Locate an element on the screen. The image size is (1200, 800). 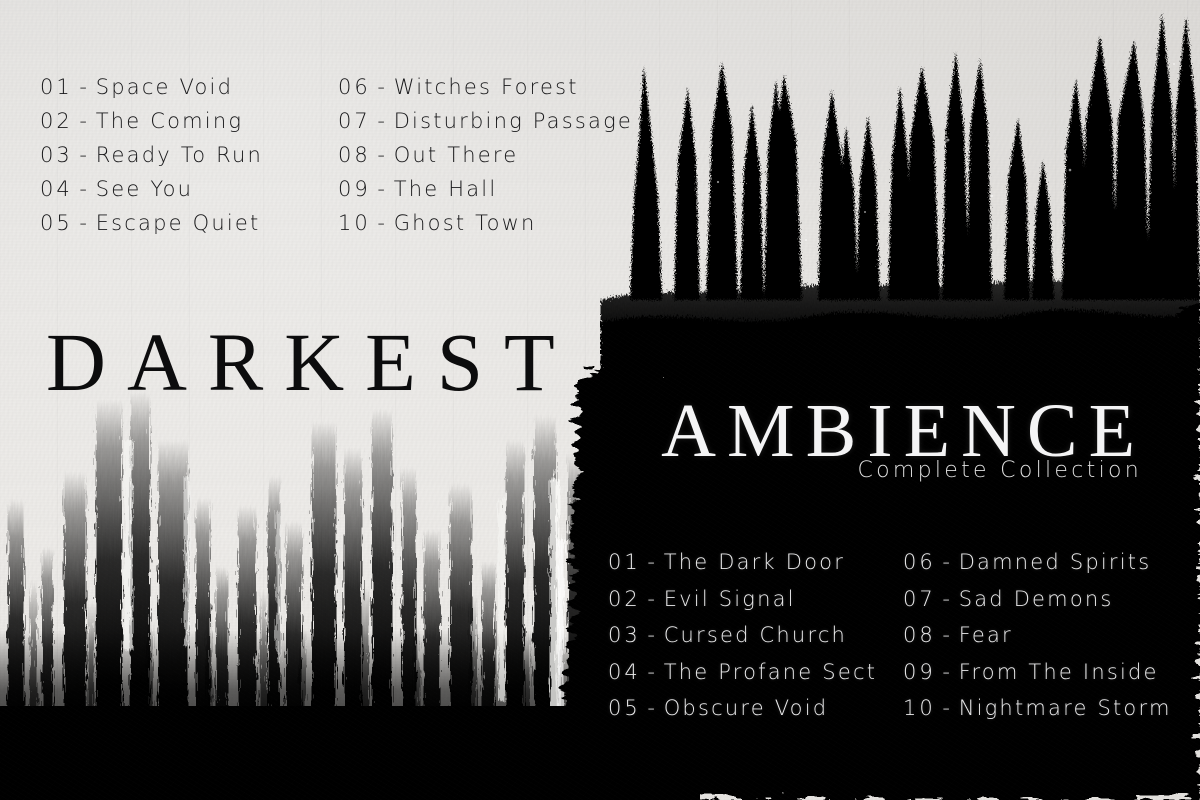
track-title: The Profane Sect is located at coordinates (770, 671).